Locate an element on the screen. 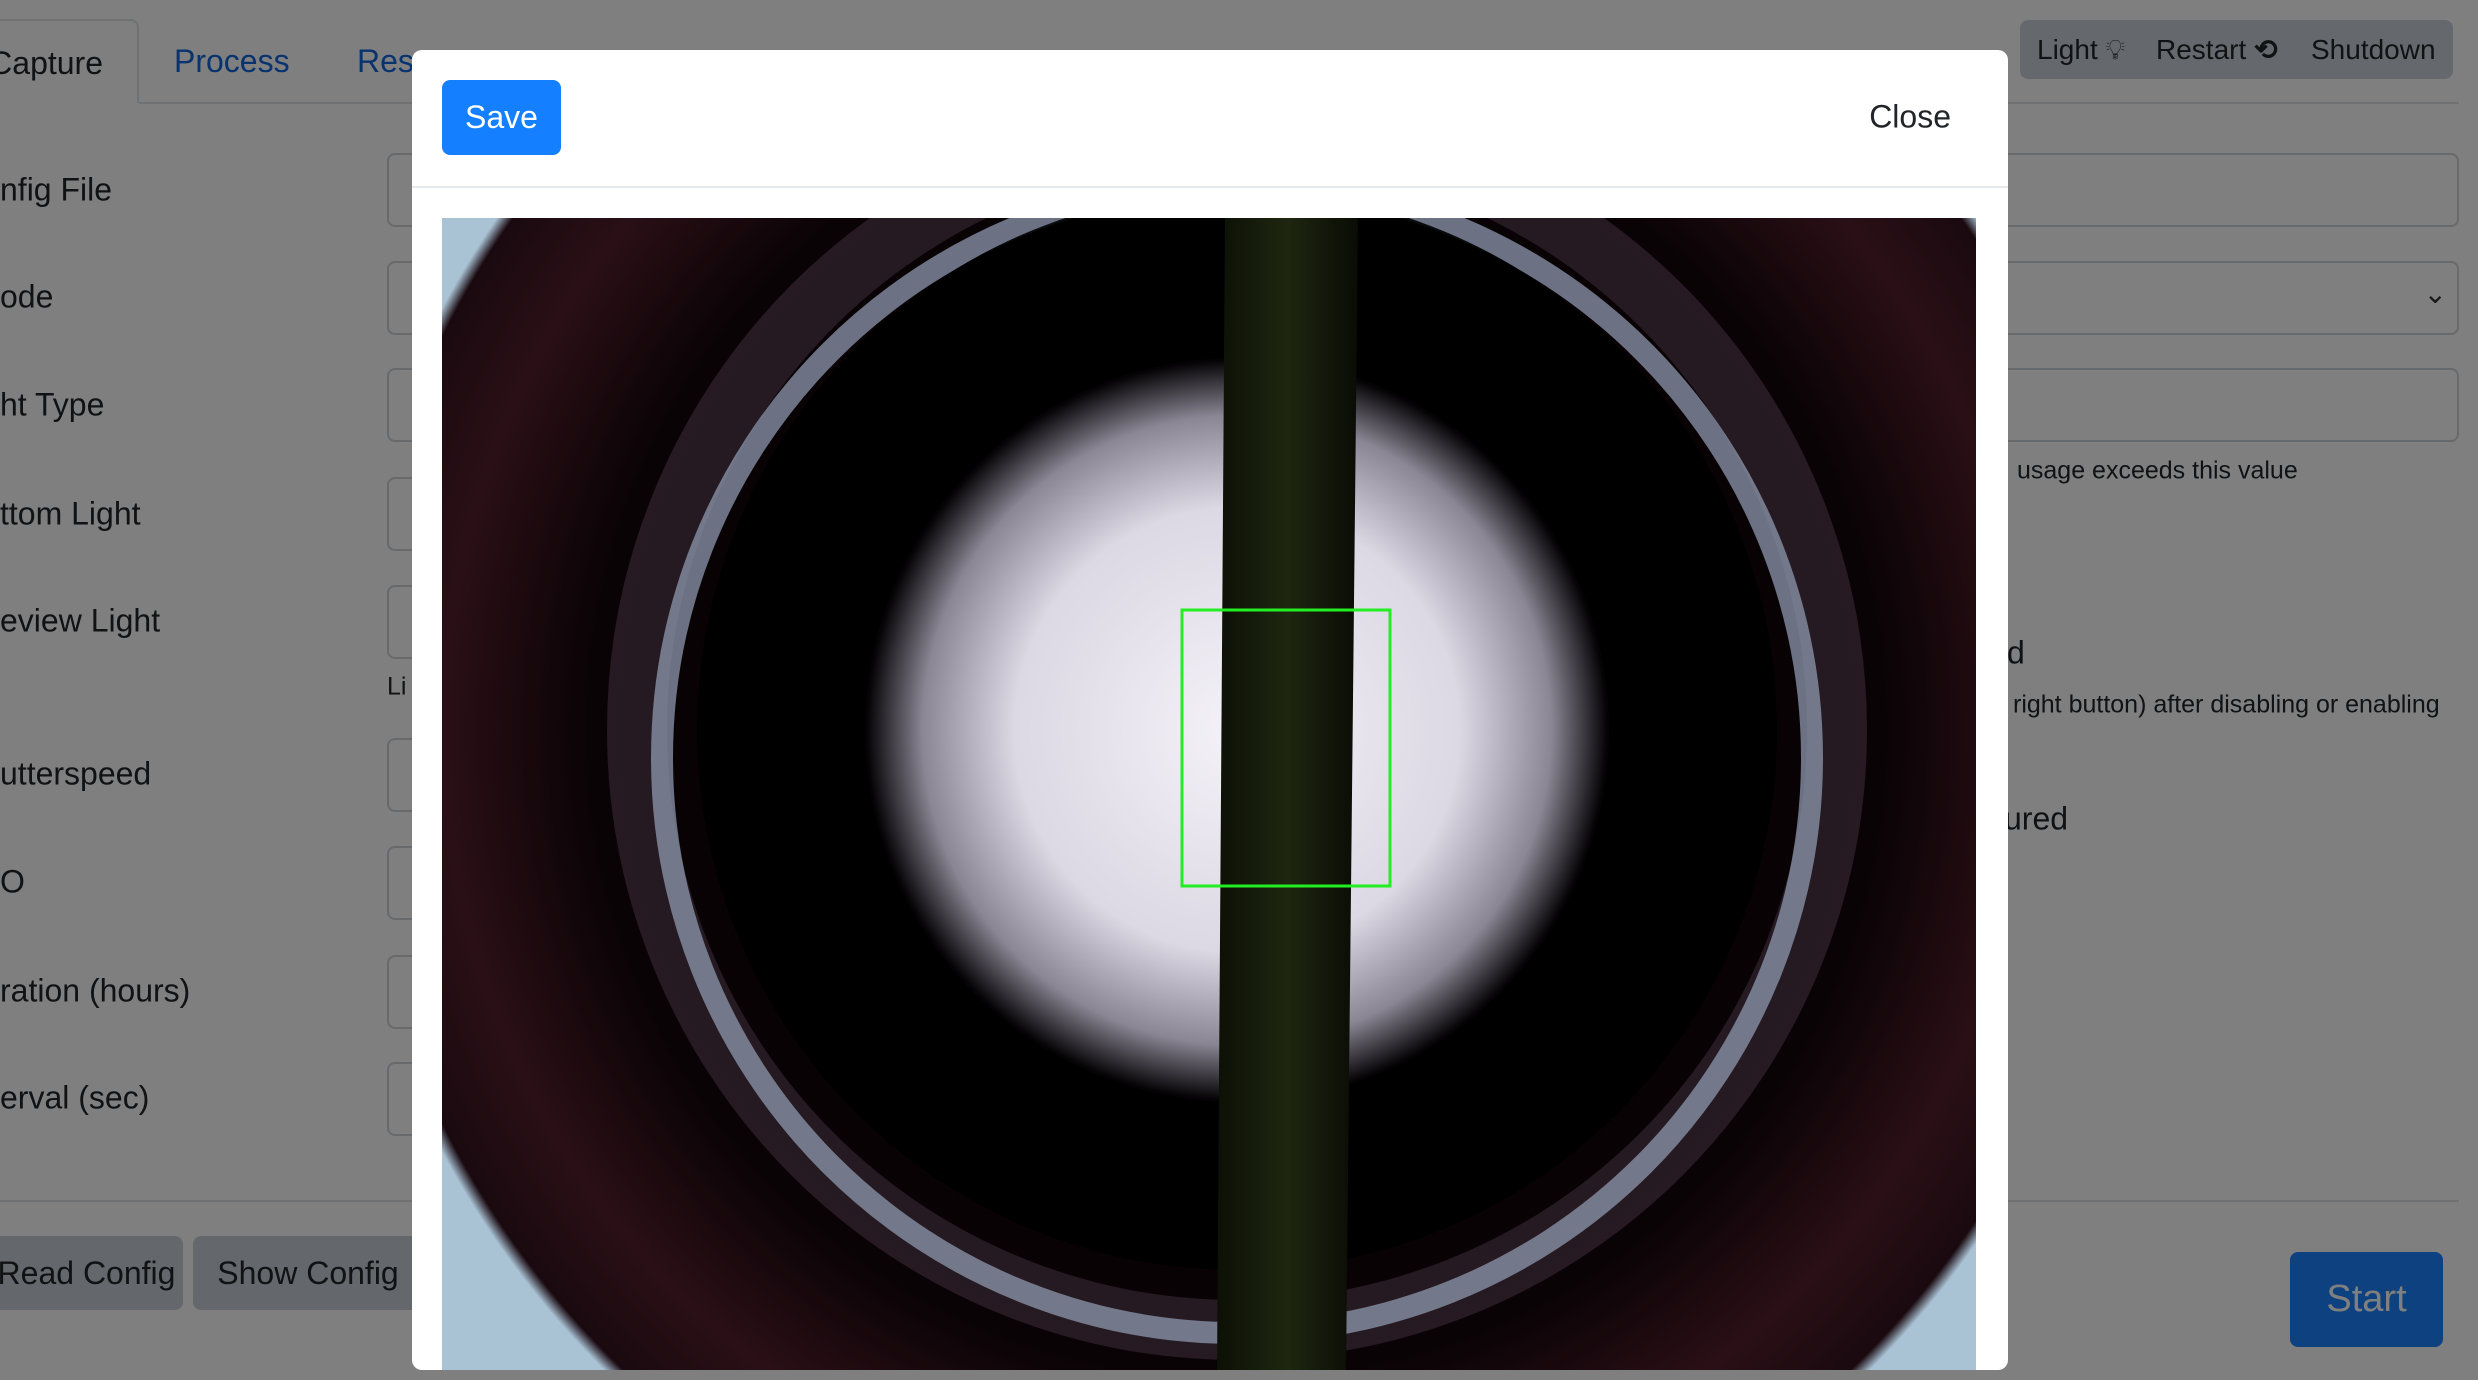 This screenshot has width=2478, height=1380. close-button: Close is located at coordinates (1910, 117).